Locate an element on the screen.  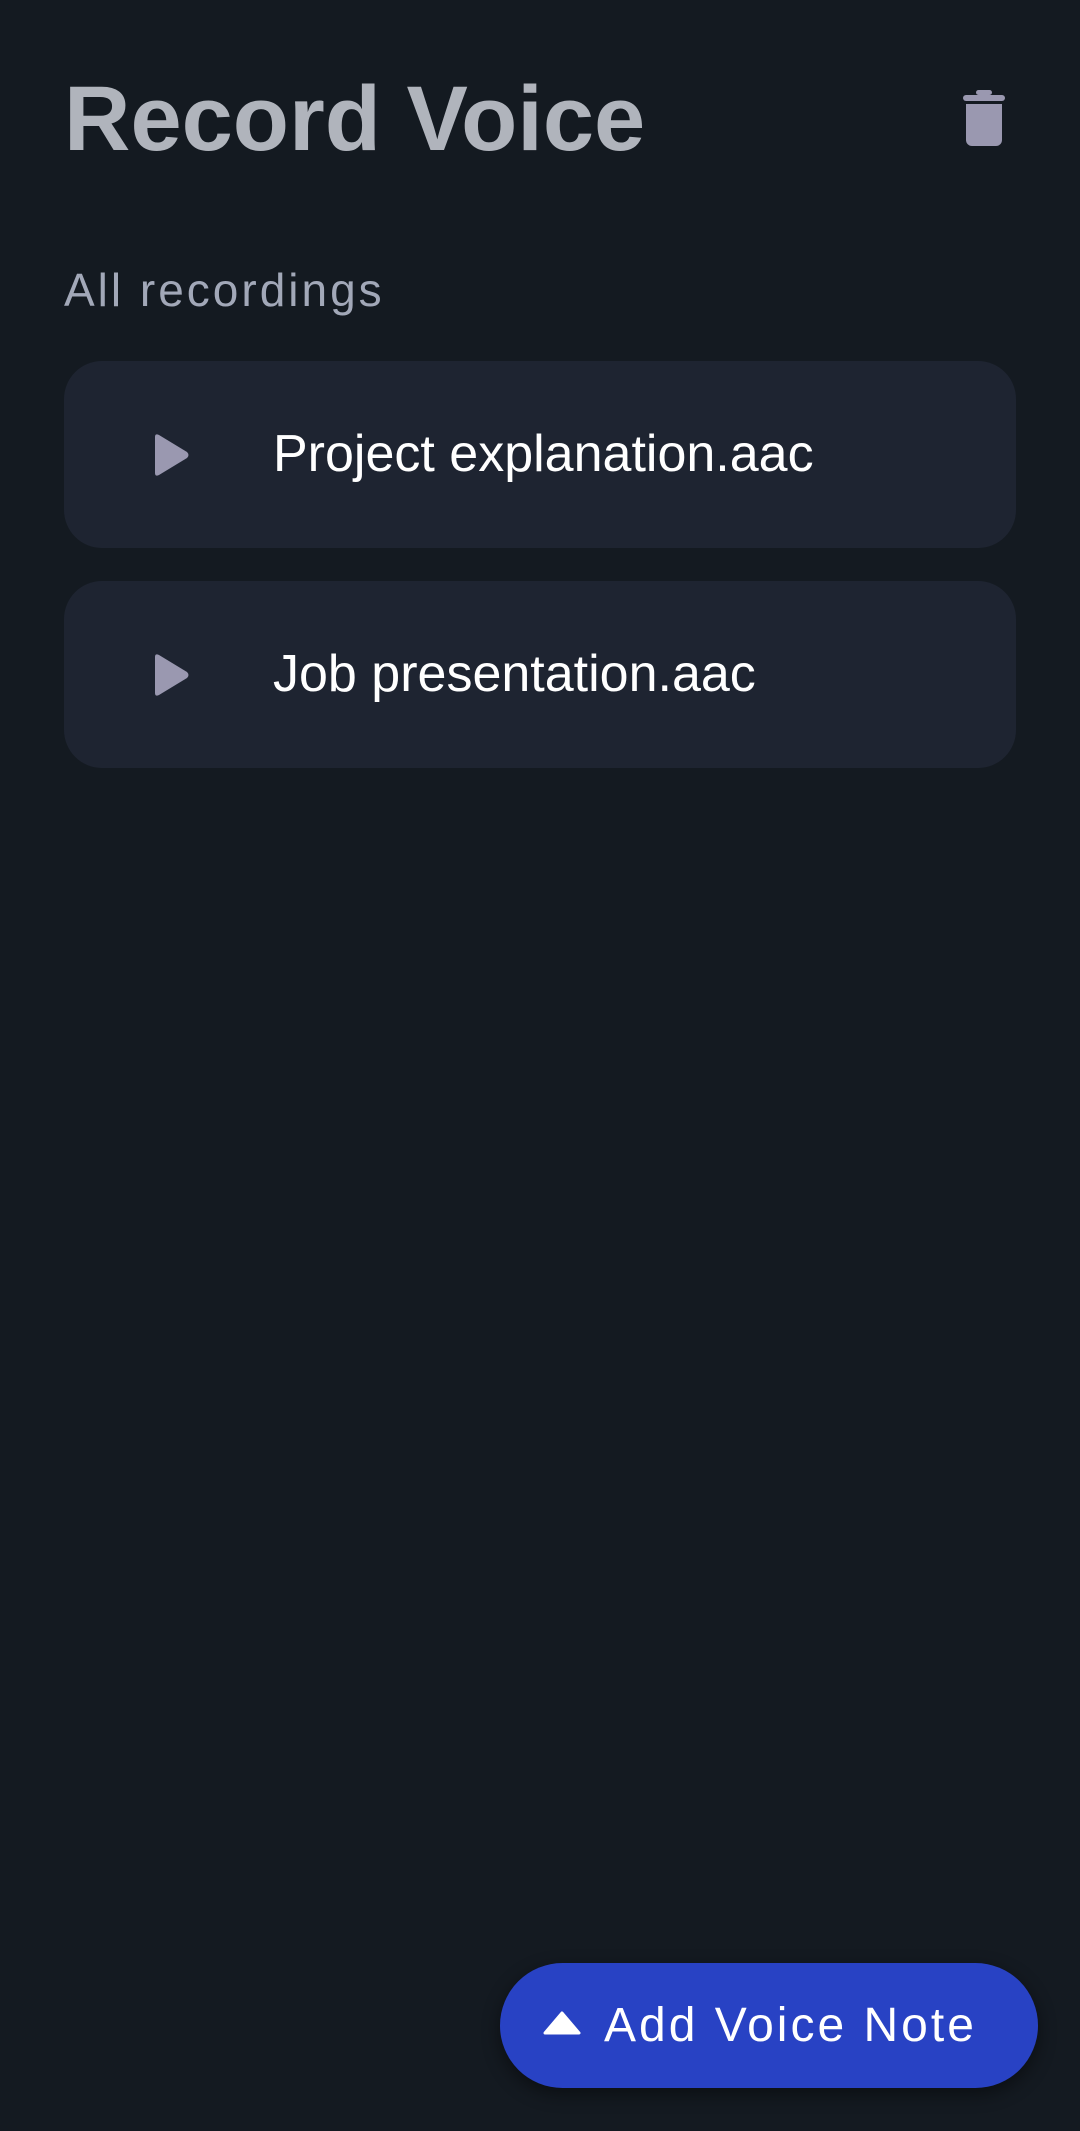
recording-name: Job presentation.aac is located at coordinates (514, 674).